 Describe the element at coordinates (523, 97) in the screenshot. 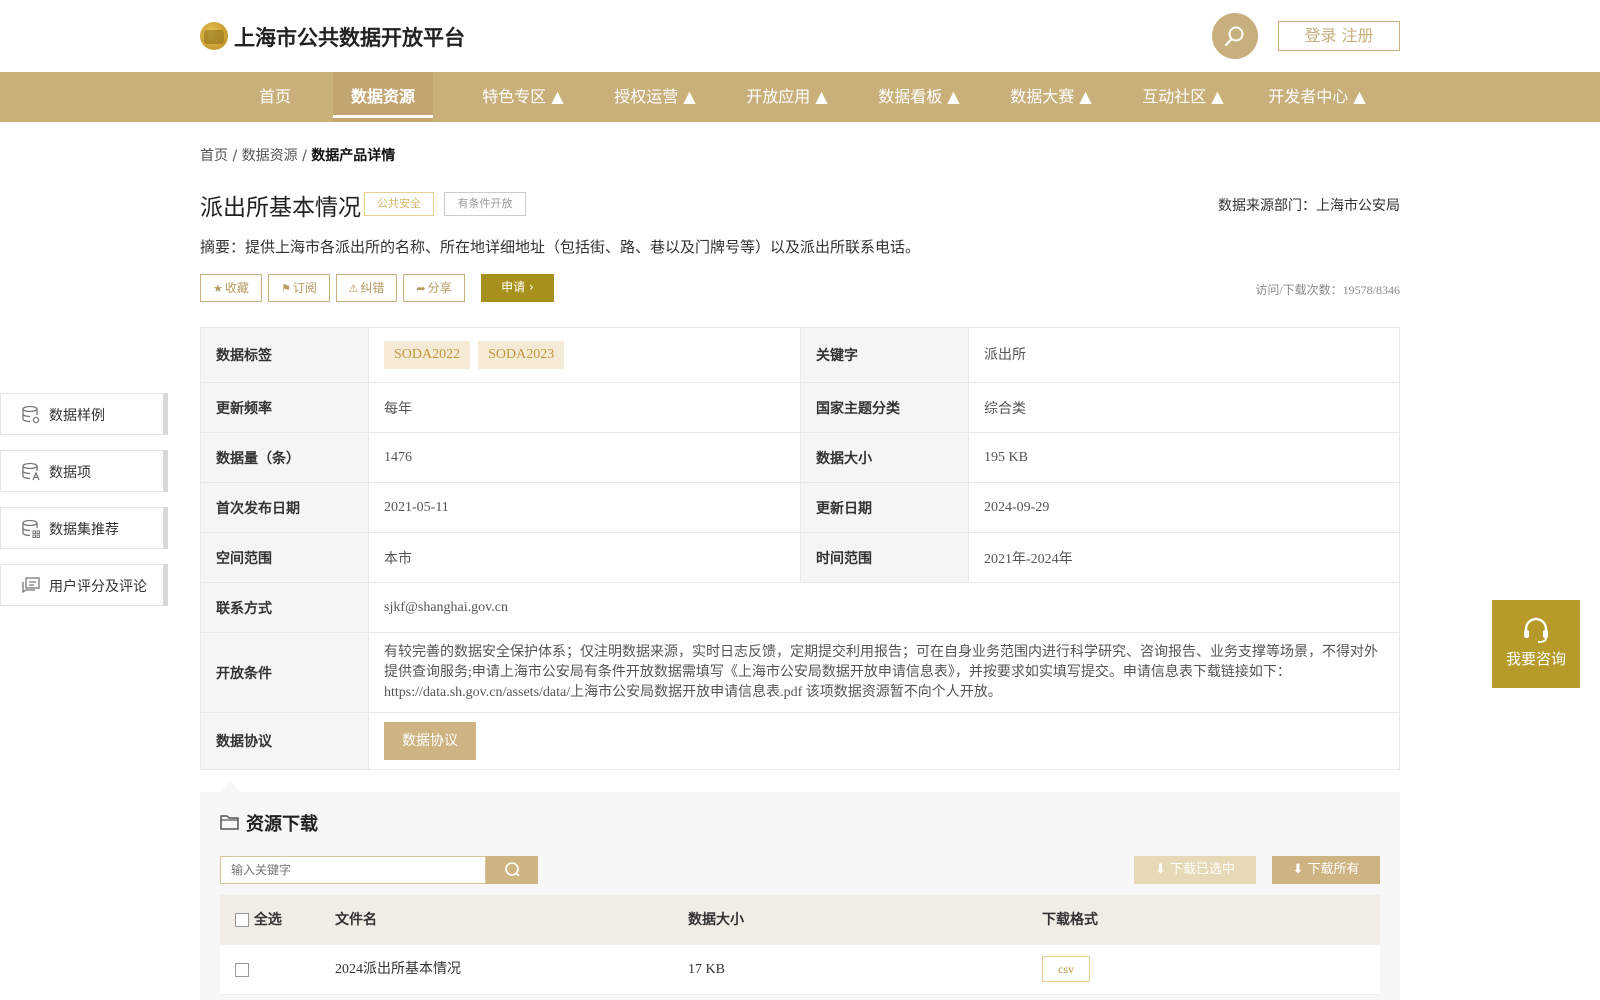

I see `nav-special-zones: 特色专区 ▲` at that location.